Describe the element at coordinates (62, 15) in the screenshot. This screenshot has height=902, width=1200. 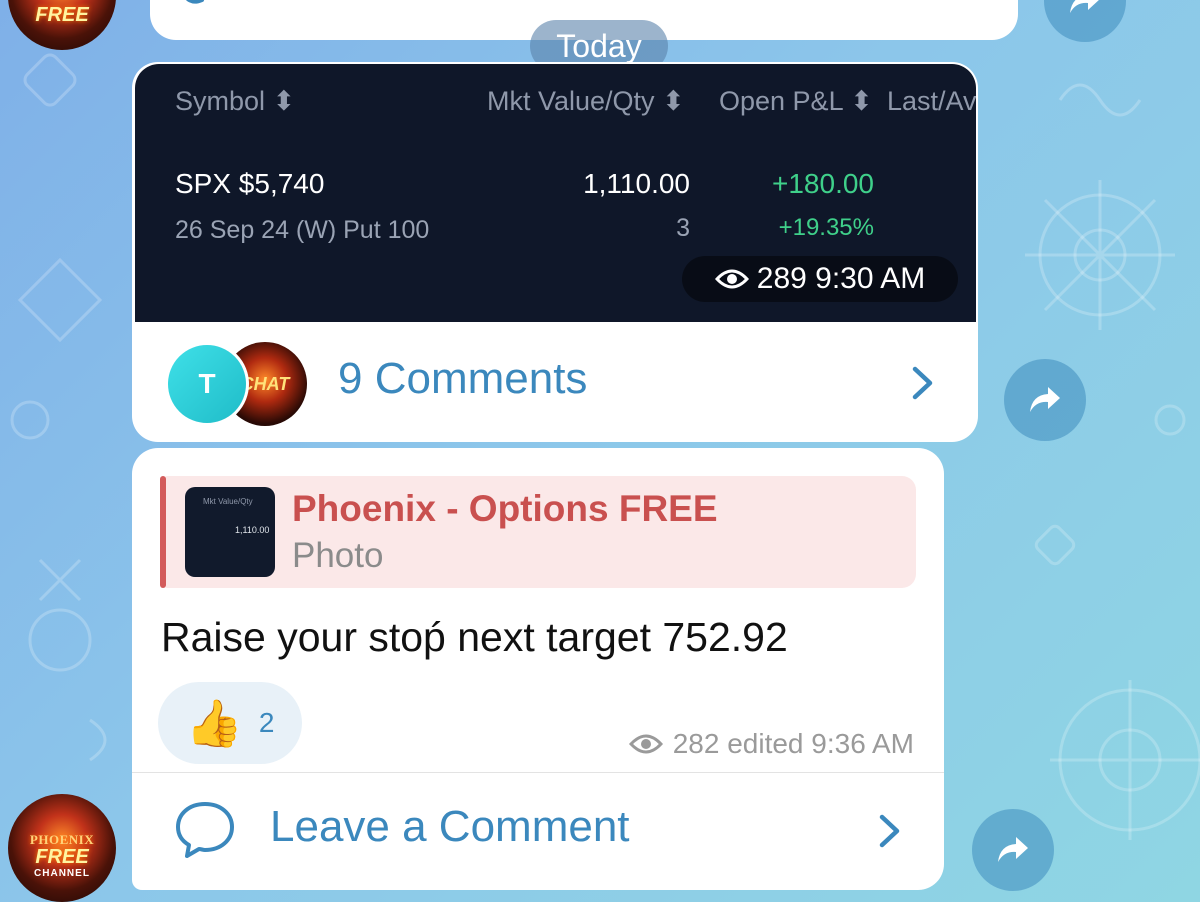
I see `avatar-text: FREE` at that location.